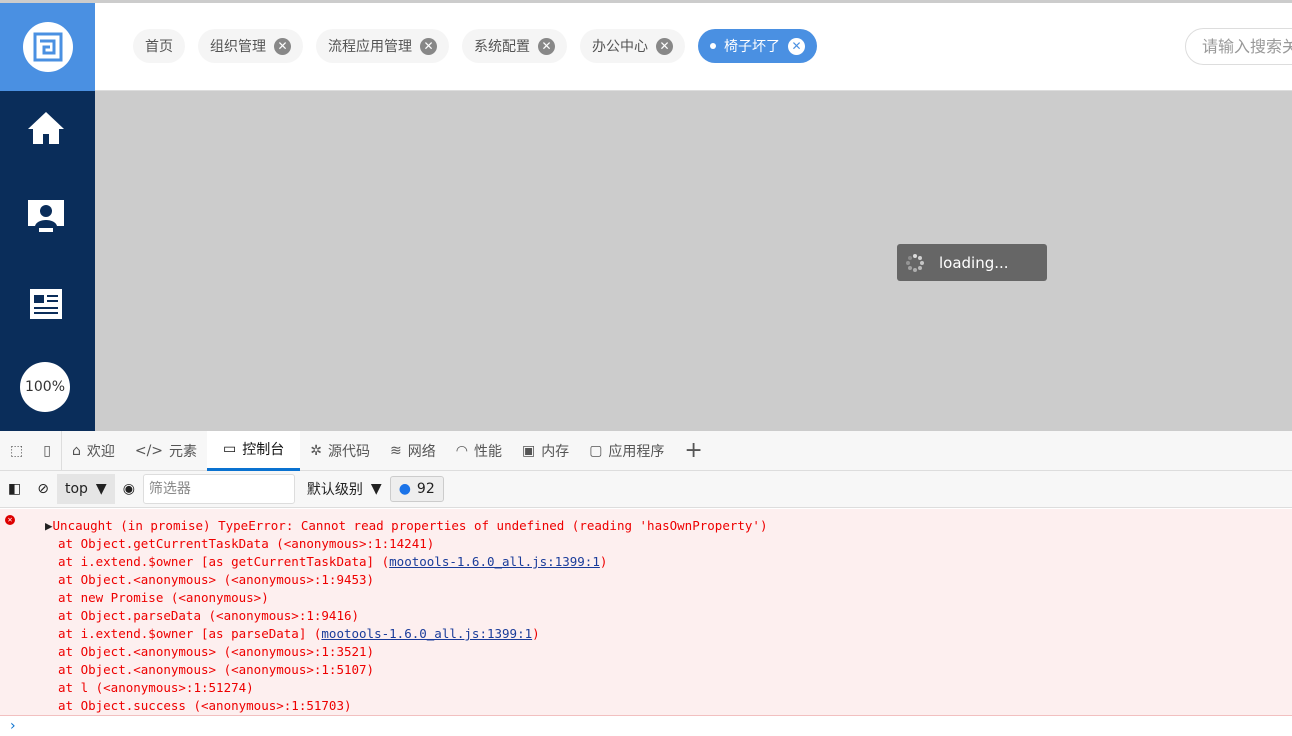 Image resolution: width=1292 pixels, height=736 pixels. I want to click on home-outline-icon: ⌂, so click(76, 450).